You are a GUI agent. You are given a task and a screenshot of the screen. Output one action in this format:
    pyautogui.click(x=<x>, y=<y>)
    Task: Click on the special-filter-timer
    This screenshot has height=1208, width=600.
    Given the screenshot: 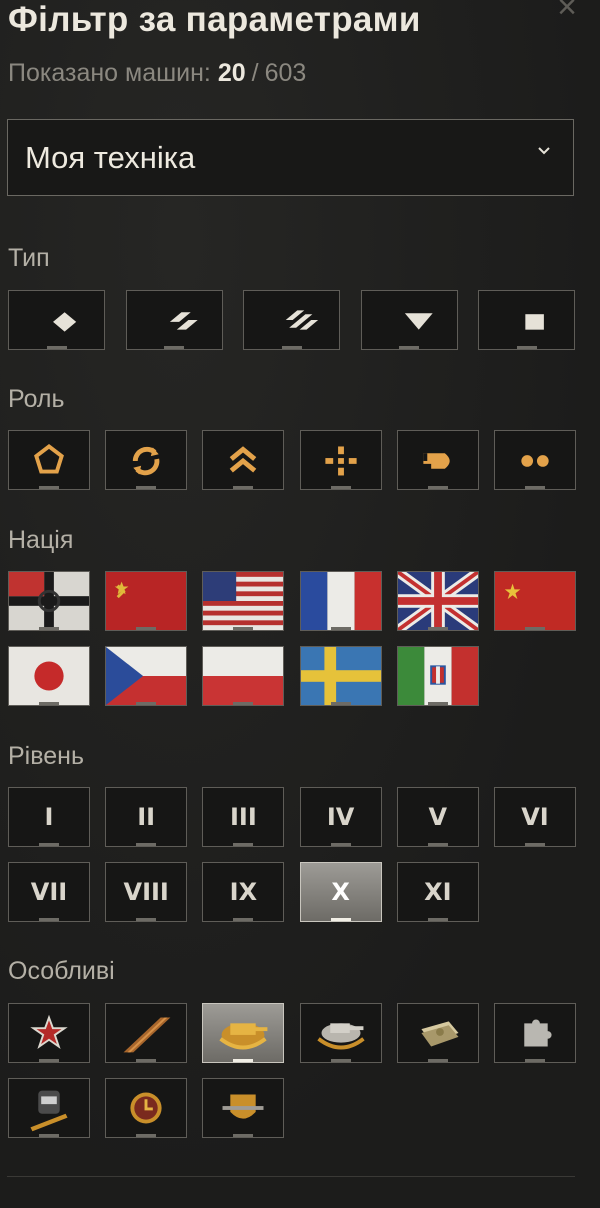 What is the action you would take?
    pyautogui.click(x=146, y=1108)
    